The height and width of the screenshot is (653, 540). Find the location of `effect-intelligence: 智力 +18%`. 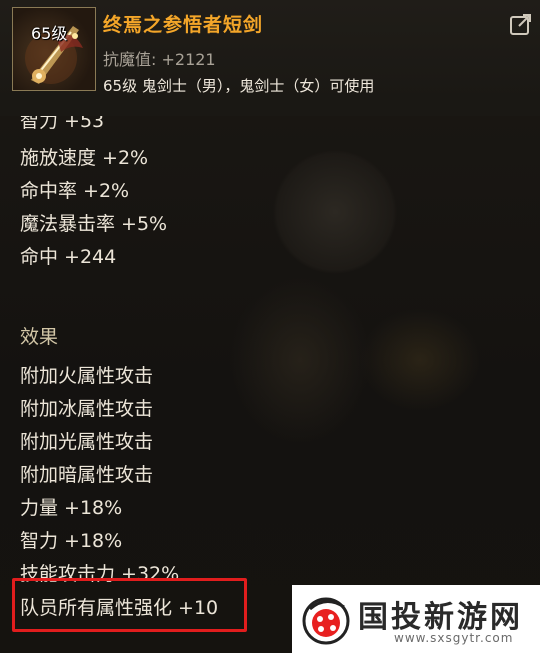

effect-intelligence: 智力 +18% is located at coordinates (71, 541).